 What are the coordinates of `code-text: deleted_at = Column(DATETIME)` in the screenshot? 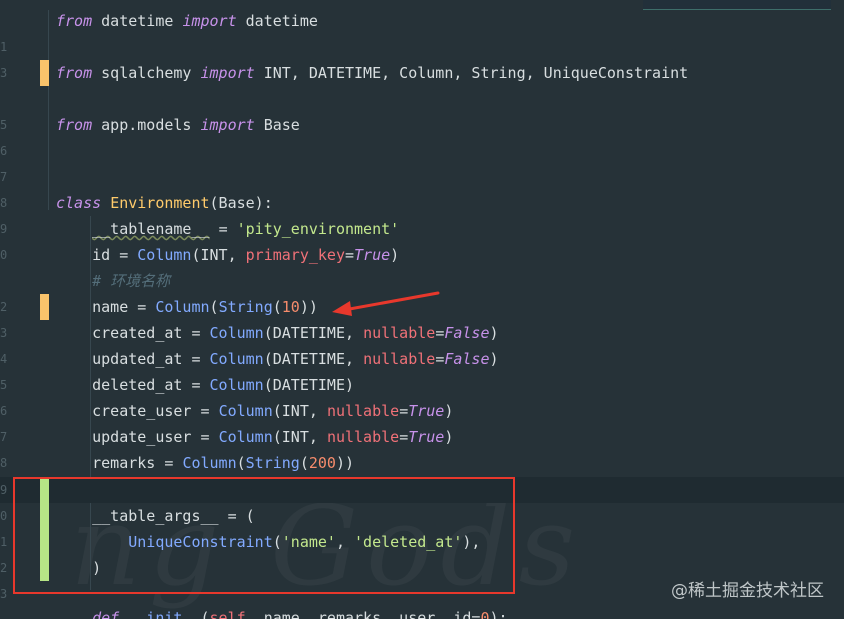 It's located at (223, 385).